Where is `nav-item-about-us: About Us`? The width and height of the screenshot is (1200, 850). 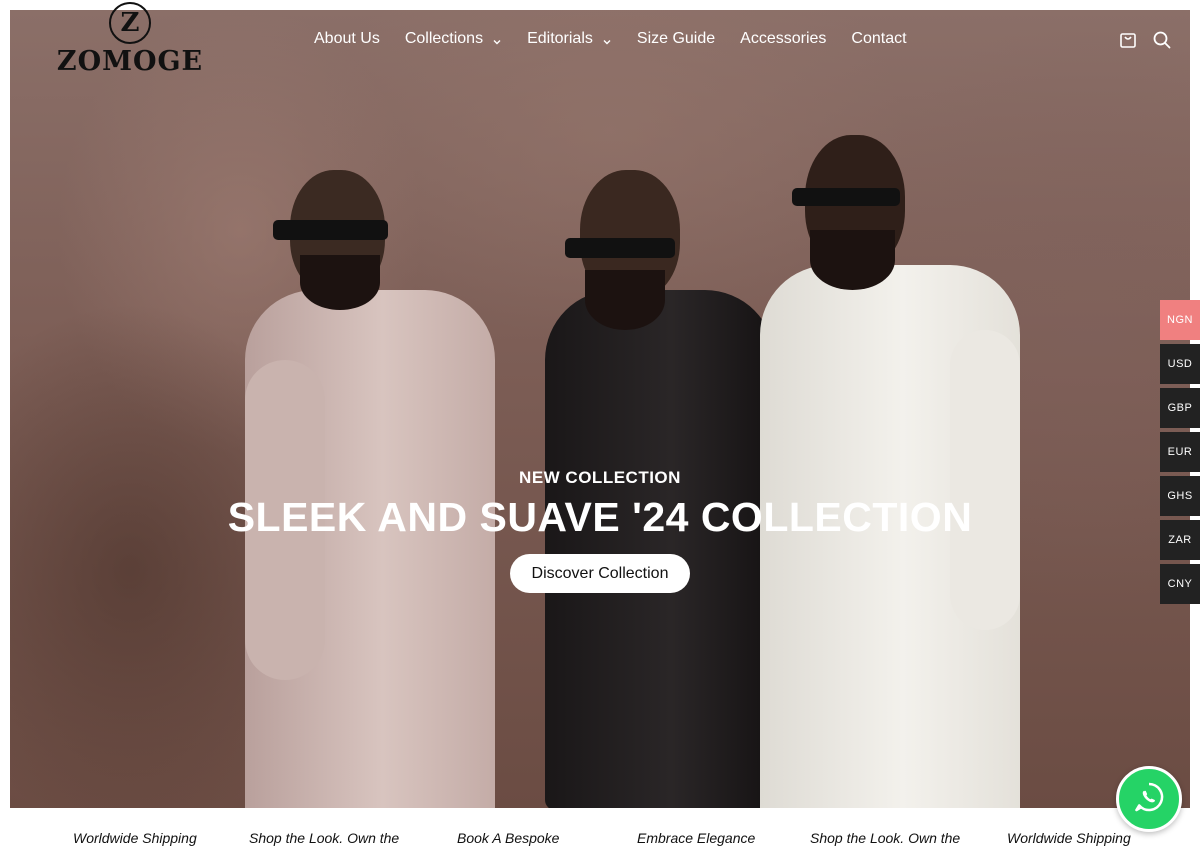
nav-item-about-us: About Us is located at coordinates (347, 39).